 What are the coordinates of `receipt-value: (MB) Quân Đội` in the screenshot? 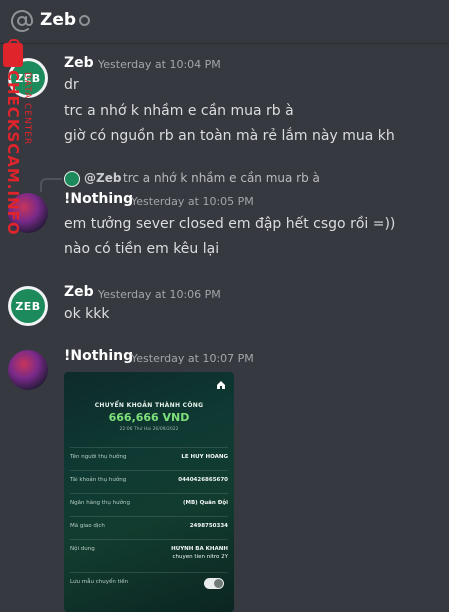 It's located at (205, 503).